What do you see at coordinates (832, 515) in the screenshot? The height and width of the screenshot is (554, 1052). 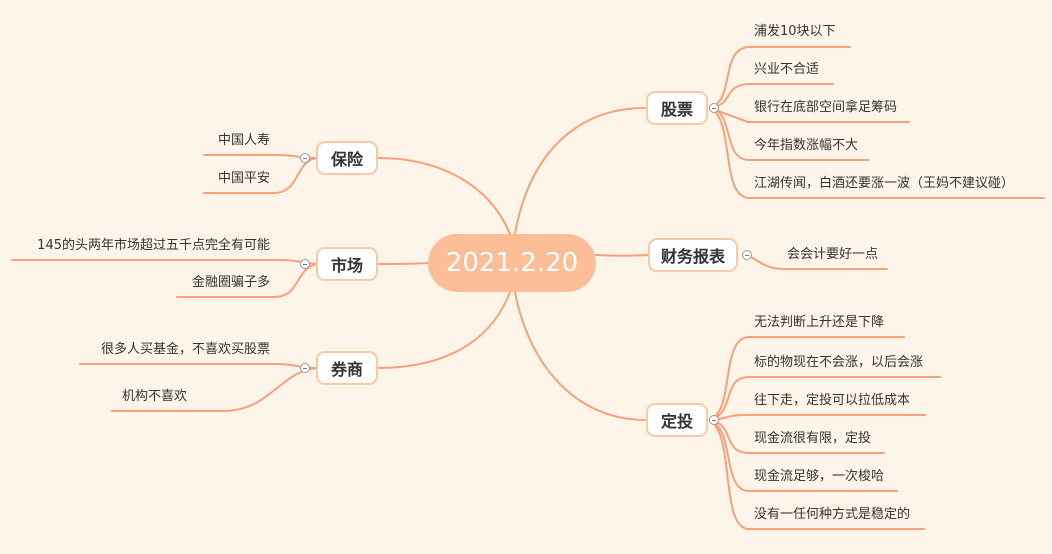 I see `leaf-item: 没有一任何种方式是稳定的` at bounding box center [832, 515].